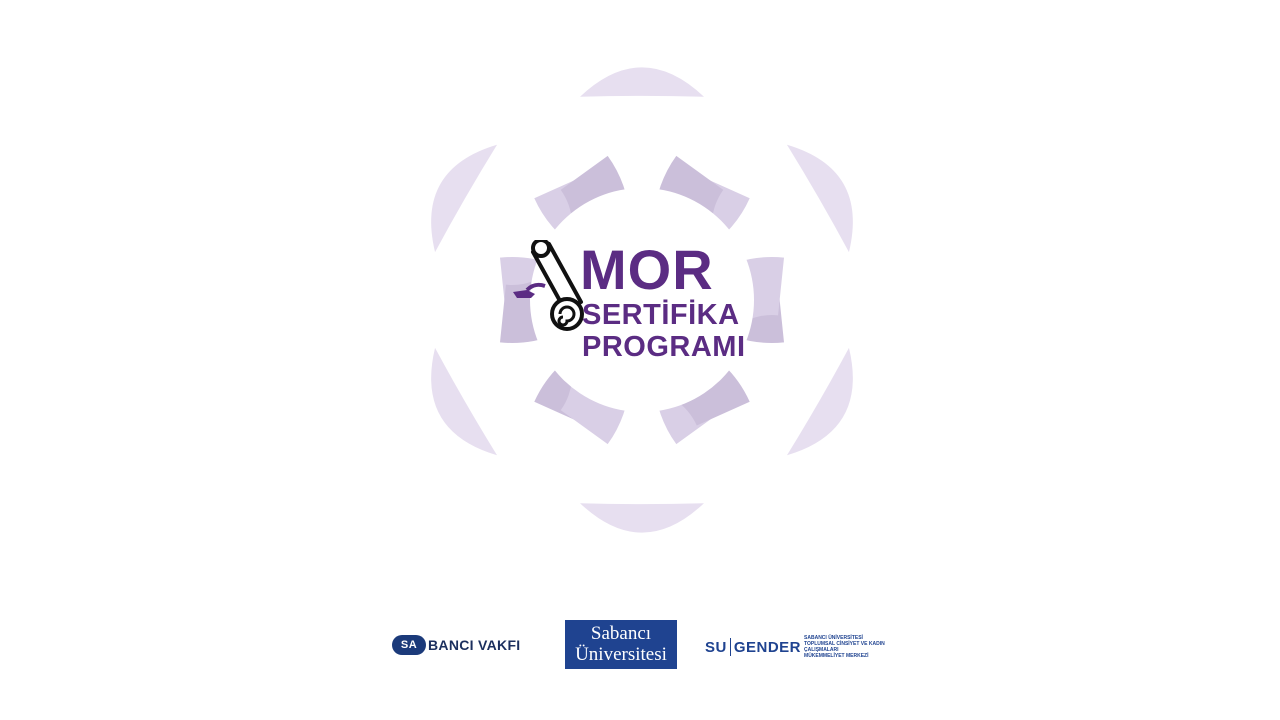 This screenshot has width=1280, height=720. Describe the element at coordinates (621, 654) in the screenshot. I see `university-line2: Üniversitesi` at that location.